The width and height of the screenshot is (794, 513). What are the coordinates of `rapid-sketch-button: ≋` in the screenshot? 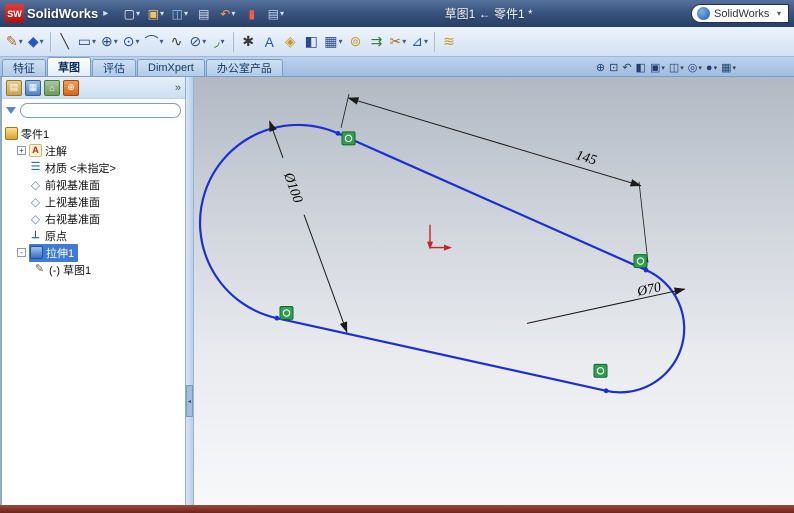 It's located at (449, 42).